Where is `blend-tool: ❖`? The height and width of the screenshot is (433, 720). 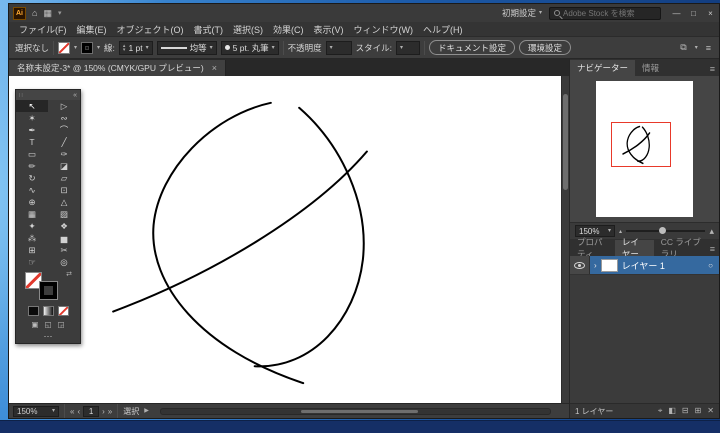 blend-tool: ❖ is located at coordinates (64, 226).